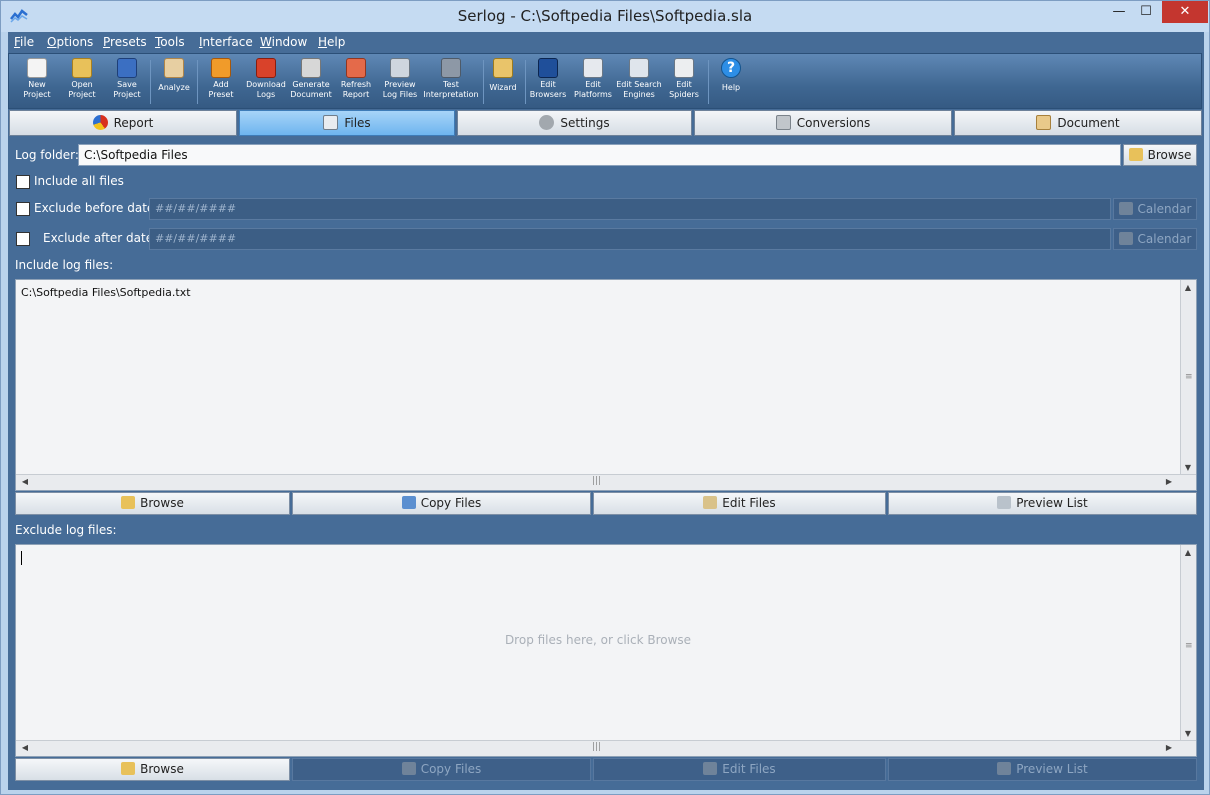  Describe the element at coordinates (1155, 209) in the screenshot. I see `exclude-before-calendar-button: Calendar` at that location.